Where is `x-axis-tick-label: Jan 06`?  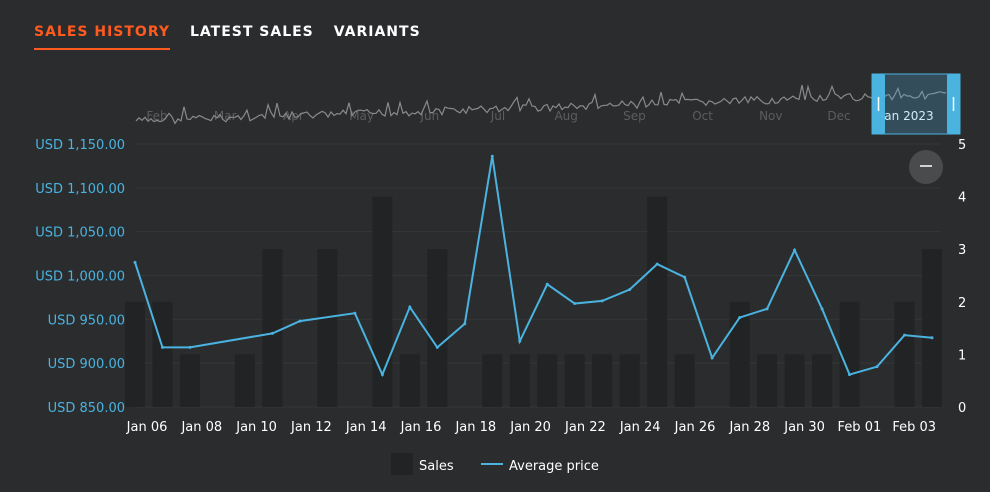
x-axis-tick-label: Jan 06 is located at coordinates (147, 427).